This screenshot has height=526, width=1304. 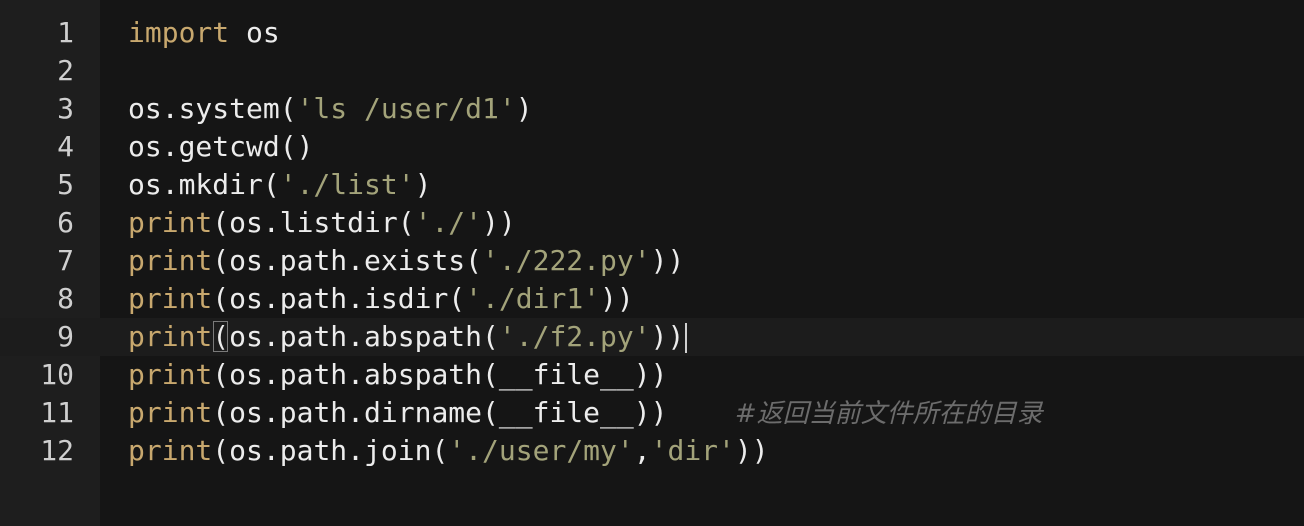 I want to click on code-line: 8 print(os.path.isdir('./dir1')), so click(x=652, y=299).